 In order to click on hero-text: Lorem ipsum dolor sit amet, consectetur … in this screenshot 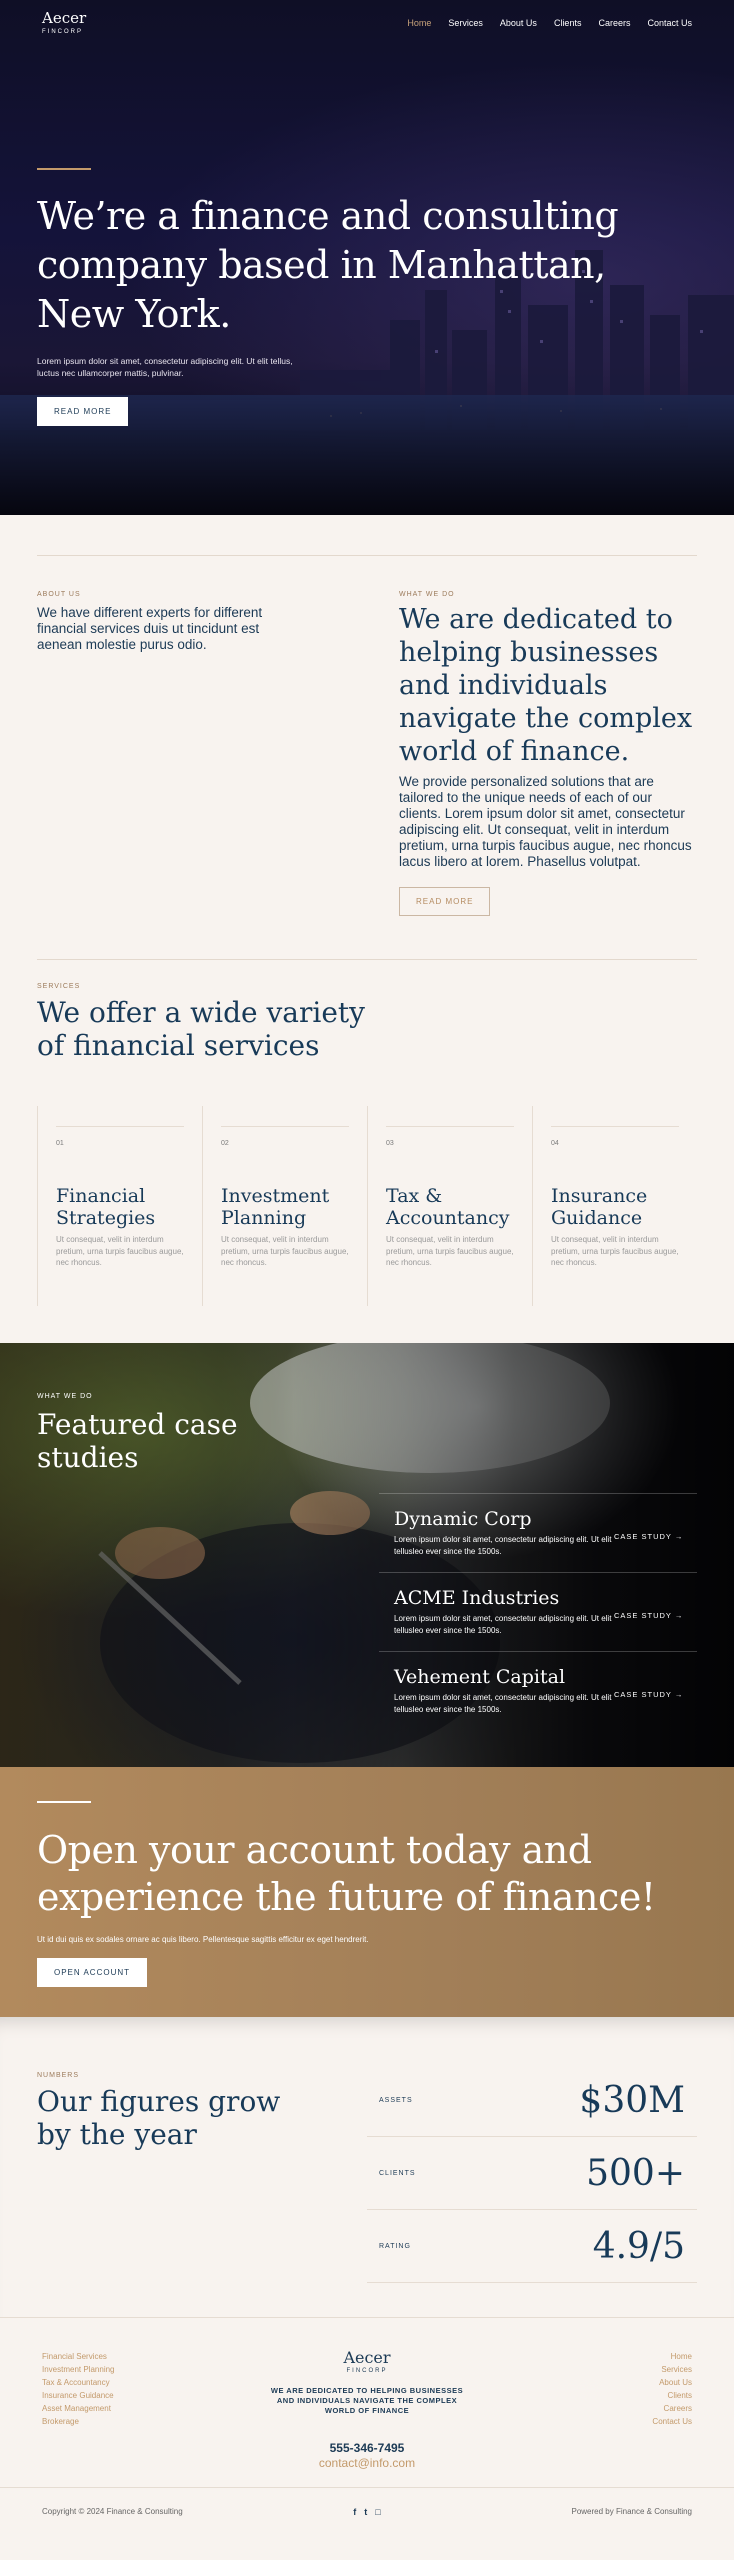, I will do `click(165, 367)`.